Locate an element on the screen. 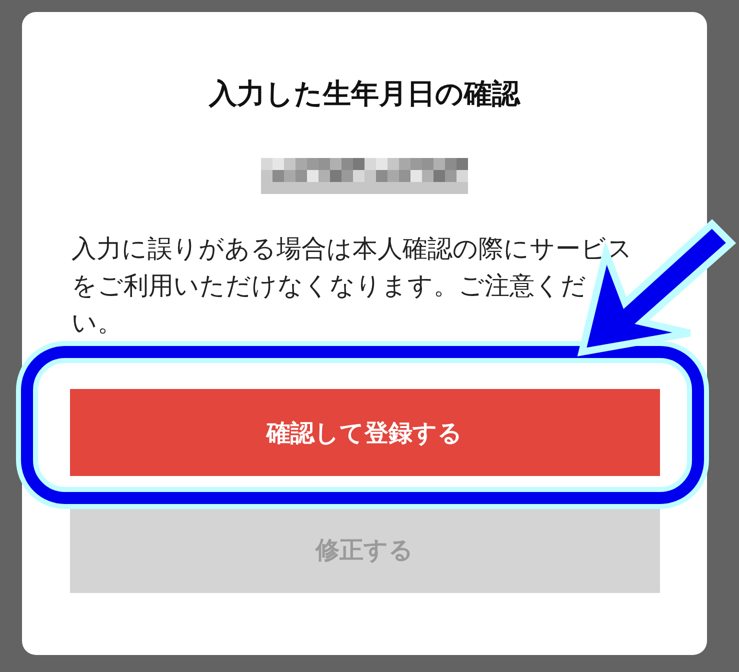 This screenshot has height=672, width=739. warning-message-line: 入力に誤りがある場合は本人確認の際にサービス is located at coordinates (352, 248).